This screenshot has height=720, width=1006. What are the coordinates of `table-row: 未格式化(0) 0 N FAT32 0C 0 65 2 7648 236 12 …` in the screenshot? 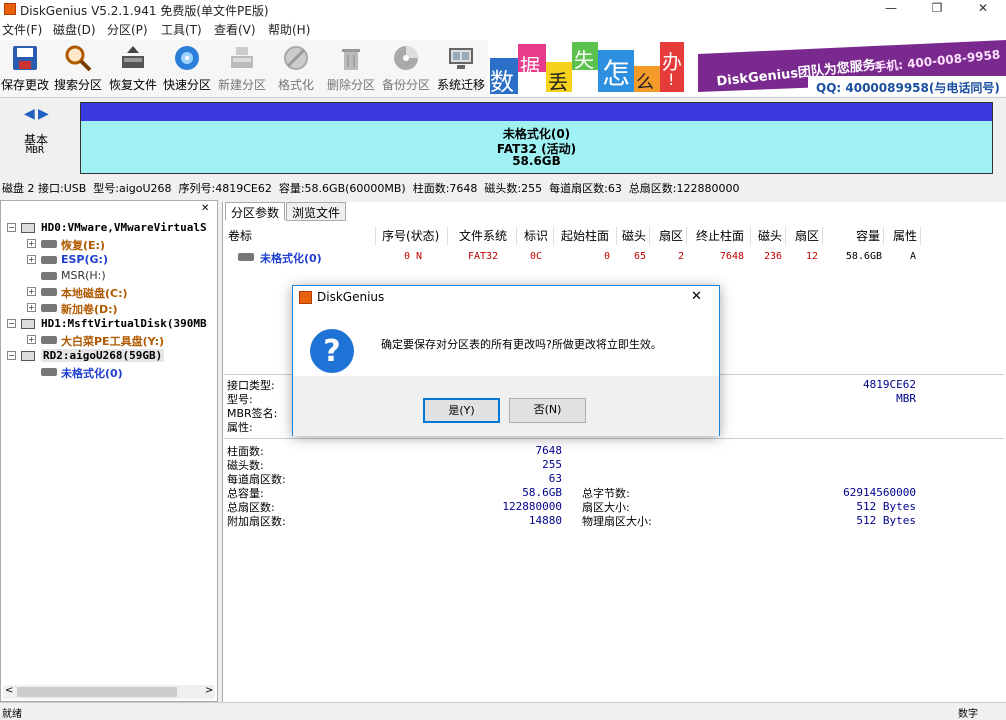 It's located at (574, 257).